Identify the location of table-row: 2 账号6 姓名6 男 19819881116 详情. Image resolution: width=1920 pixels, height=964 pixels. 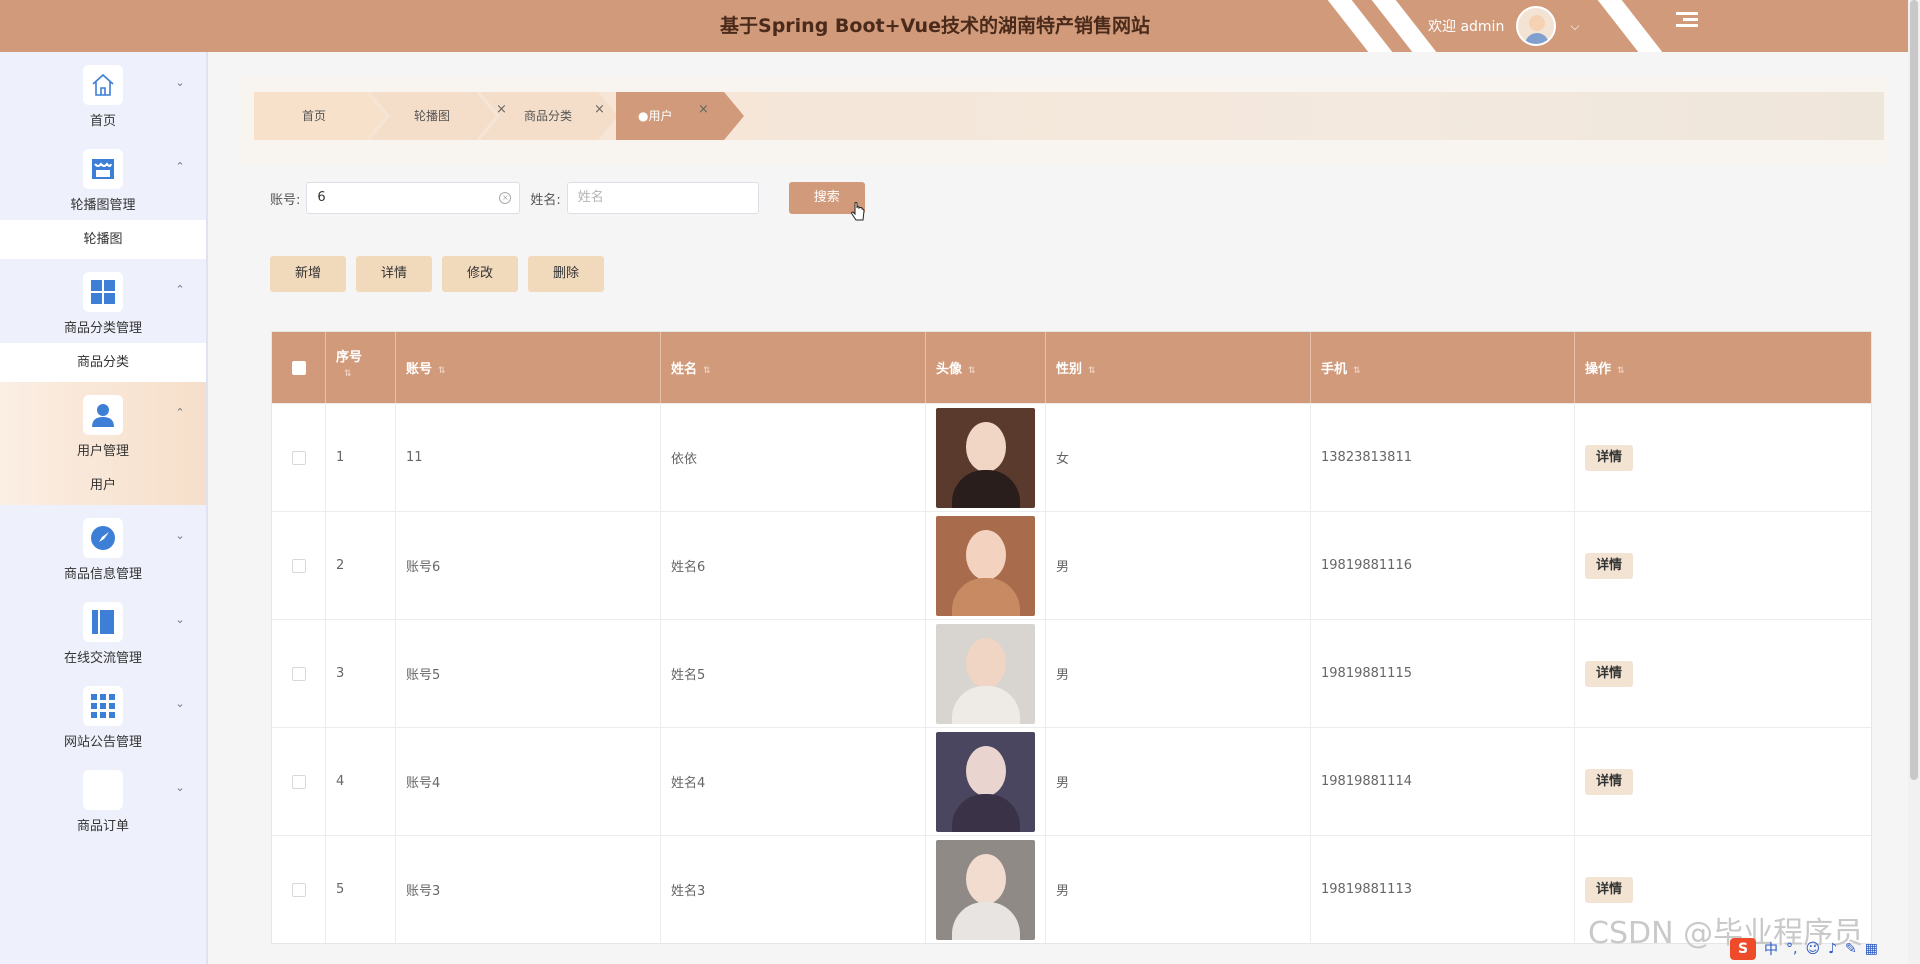
(1071, 565).